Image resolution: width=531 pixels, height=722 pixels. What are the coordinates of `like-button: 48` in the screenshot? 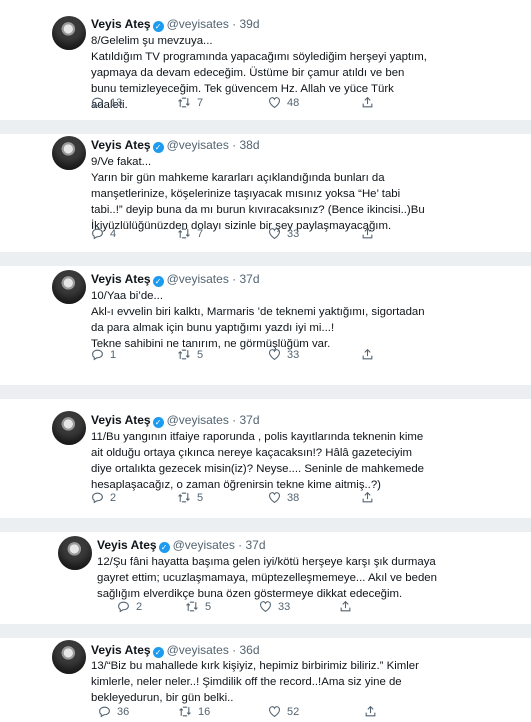 It's located at (283, 102).